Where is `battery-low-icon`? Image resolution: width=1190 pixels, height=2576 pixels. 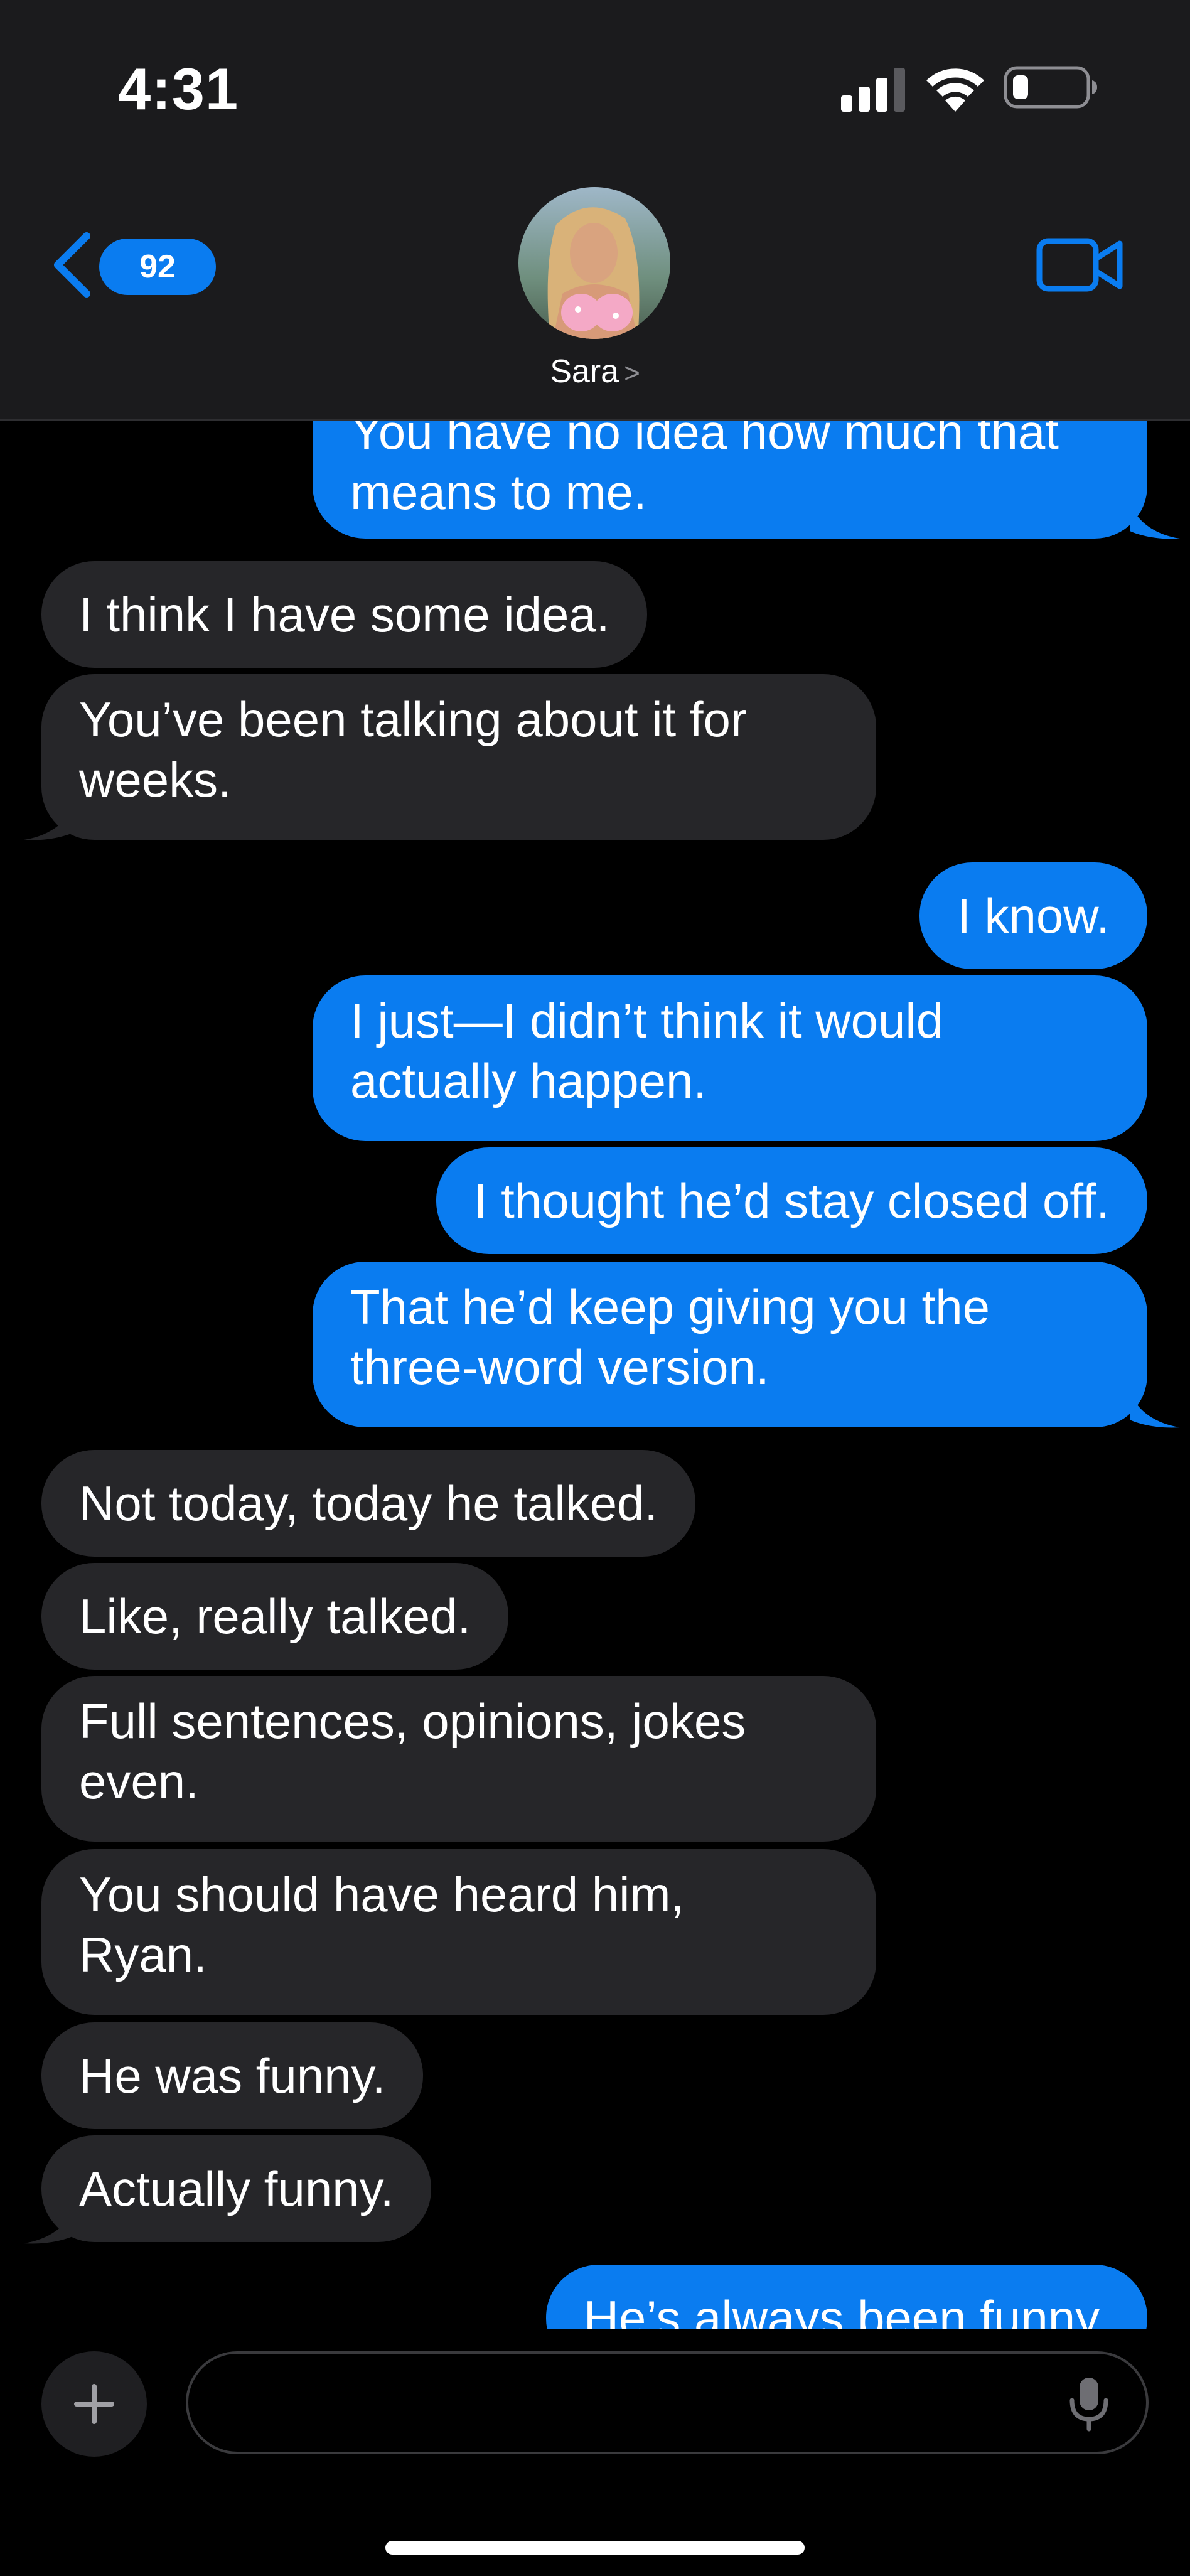
battery-low-icon is located at coordinates (1050, 88).